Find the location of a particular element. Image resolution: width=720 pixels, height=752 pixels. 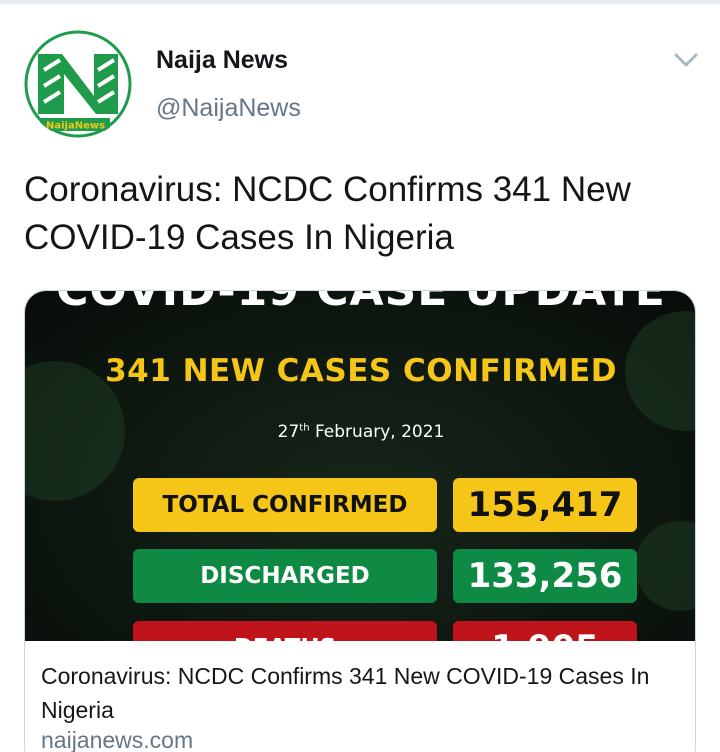

avatar: NaijaNews is located at coordinates (78, 84).